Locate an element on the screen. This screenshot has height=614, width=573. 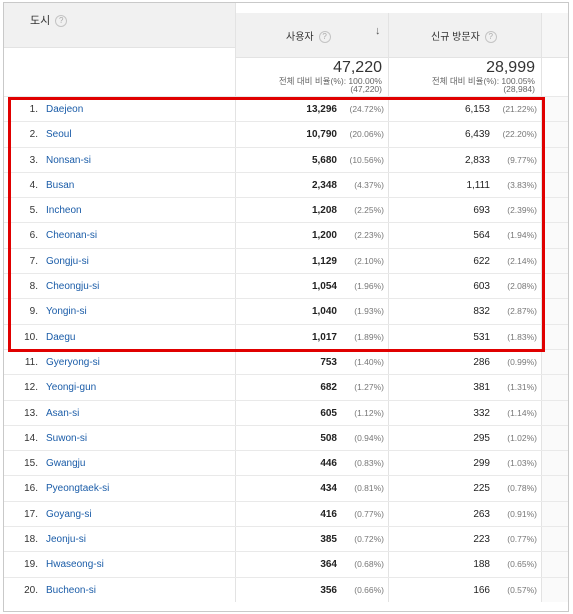
new-visitors-value: 622 is located at coordinates (481, 261).